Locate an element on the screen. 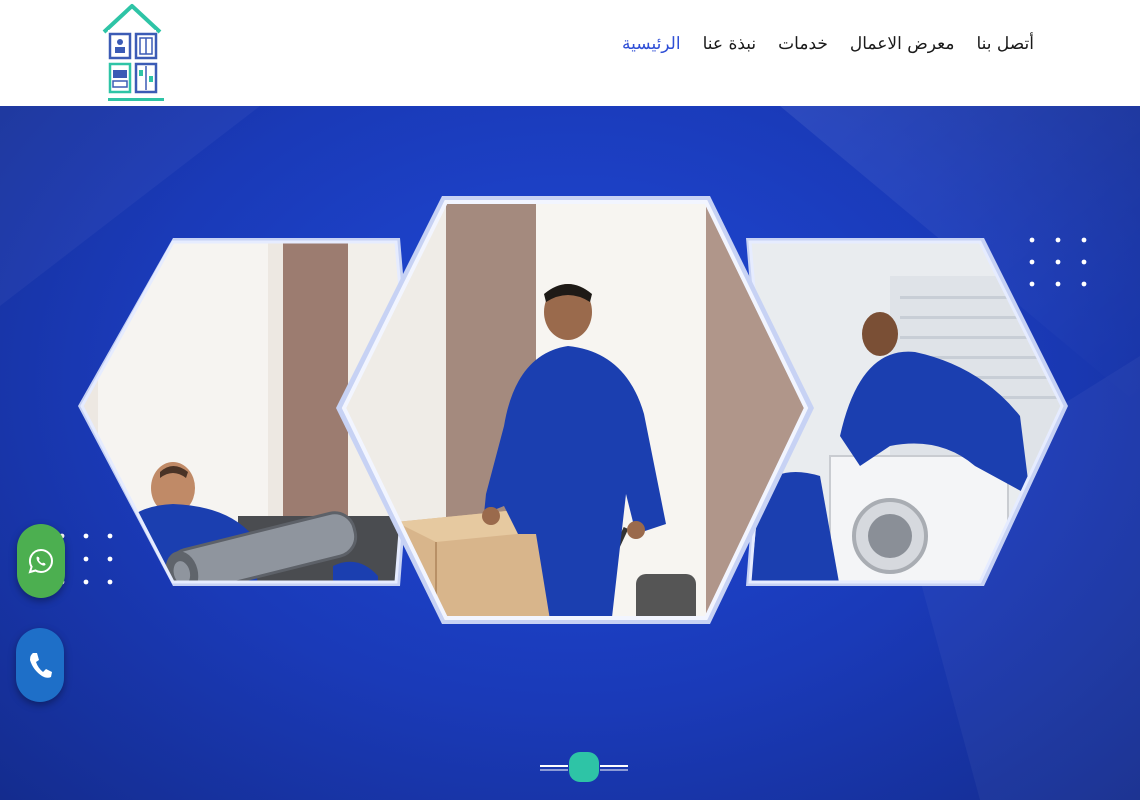  whatsapp-icon is located at coordinates (40, 561).